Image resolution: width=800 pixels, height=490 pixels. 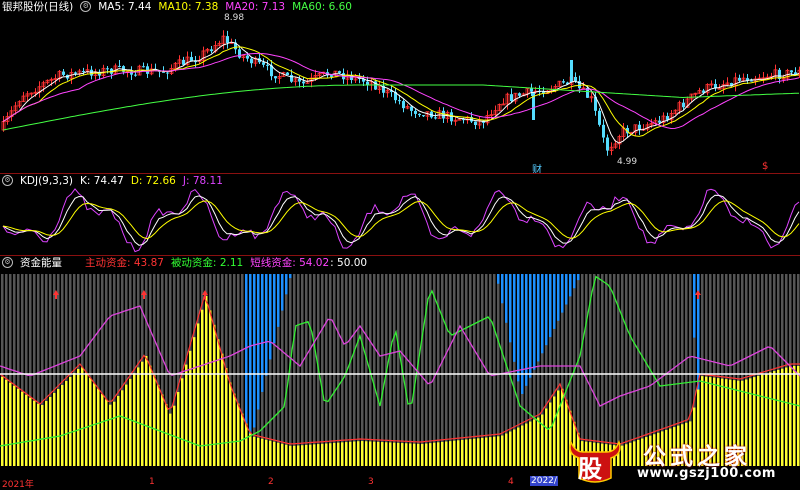 I want to click on main-fund-label: 主动资金: 43.87, so click(x=124, y=263).